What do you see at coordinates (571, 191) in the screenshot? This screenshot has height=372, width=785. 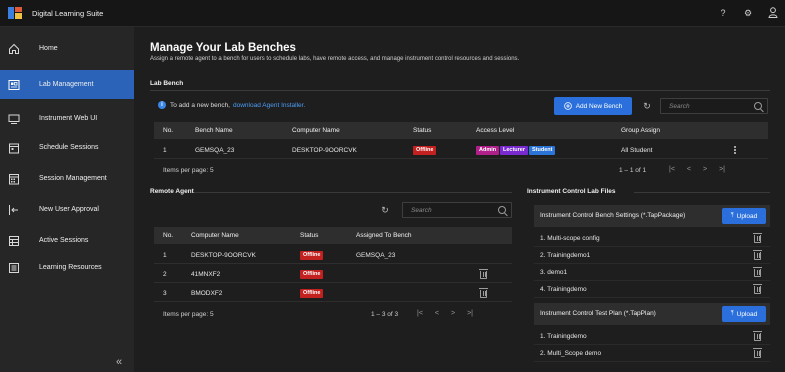 I see `lab-files-heading: Instrument Control Lab Files` at bounding box center [571, 191].